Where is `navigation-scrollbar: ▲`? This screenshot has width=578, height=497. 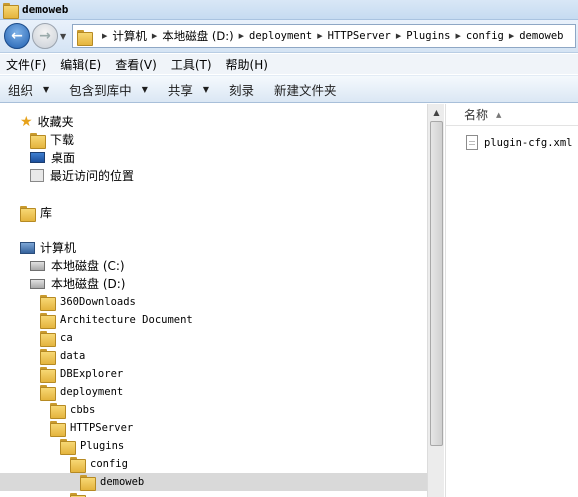
navigation-scrollbar: ▲ is located at coordinates (435, 300).